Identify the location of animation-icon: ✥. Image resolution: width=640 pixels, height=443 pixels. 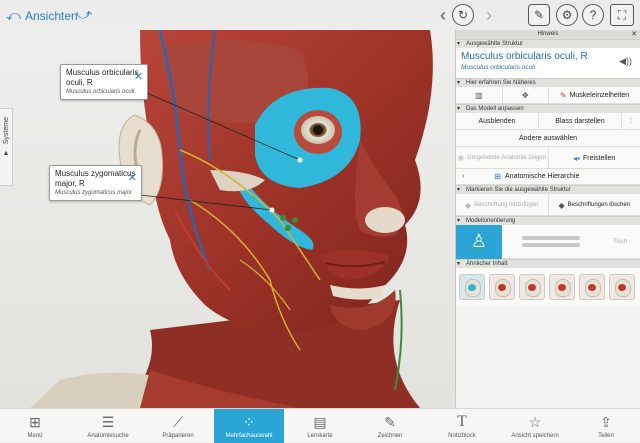
(525, 95).